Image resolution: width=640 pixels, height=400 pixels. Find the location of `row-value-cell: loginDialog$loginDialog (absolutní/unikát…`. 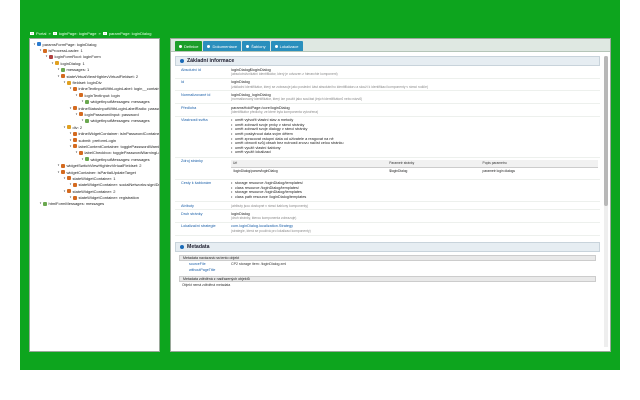

row-value-cell: loginDialog$loginDialog (absolutní/unikát… is located at coordinates (414, 72).